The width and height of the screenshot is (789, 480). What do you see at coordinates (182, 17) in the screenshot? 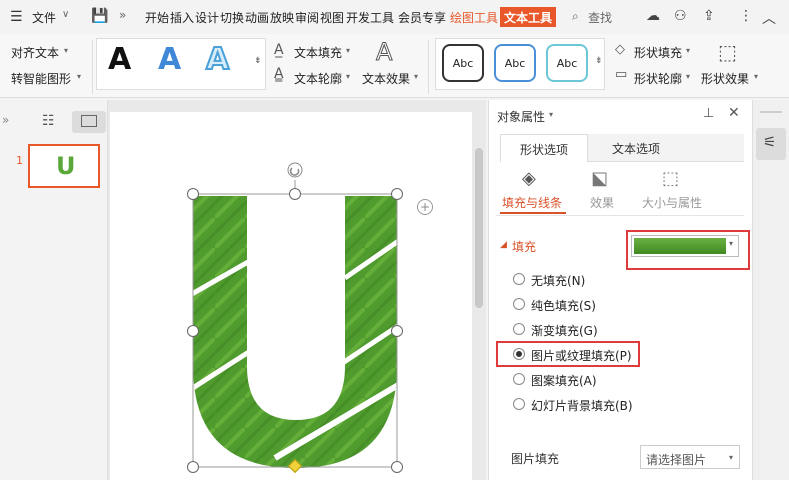
I see `tab-insert: 插入` at bounding box center [182, 17].